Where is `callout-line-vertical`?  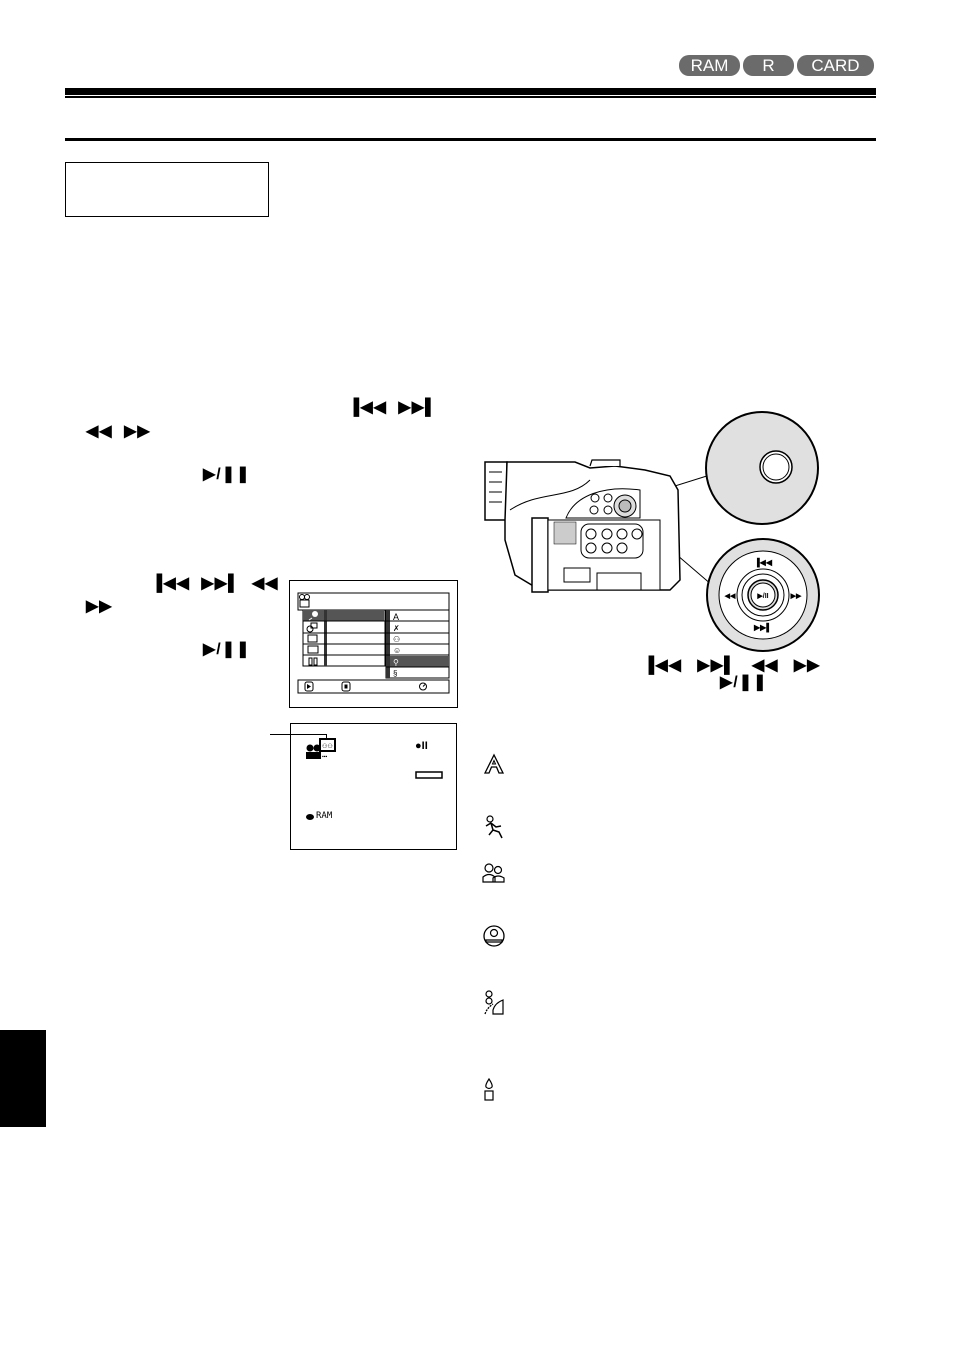 callout-line-vertical is located at coordinates (326, 737).